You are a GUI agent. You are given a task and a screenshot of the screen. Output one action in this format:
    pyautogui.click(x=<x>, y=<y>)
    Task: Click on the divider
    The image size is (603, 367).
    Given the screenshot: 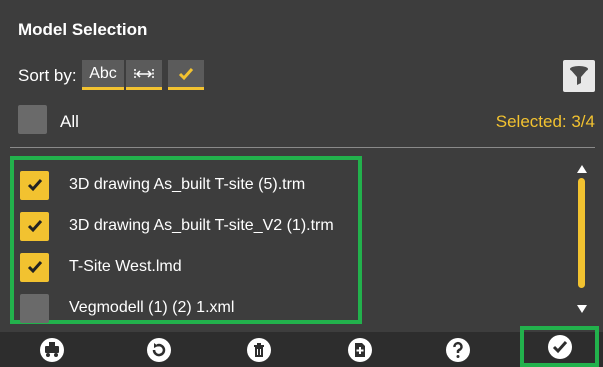 What is the action you would take?
    pyautogui.click(x=302, y=147)
    